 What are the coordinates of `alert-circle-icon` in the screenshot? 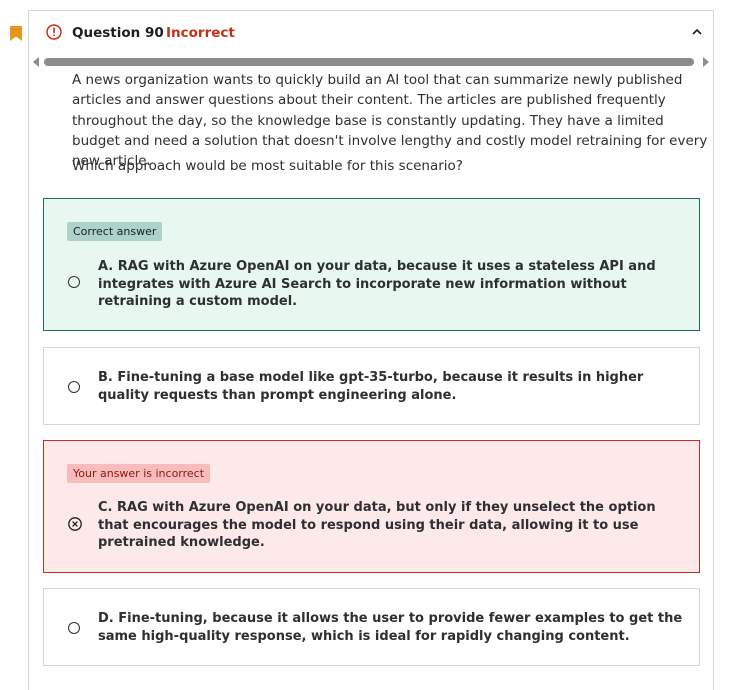 It's located at (54, 32).